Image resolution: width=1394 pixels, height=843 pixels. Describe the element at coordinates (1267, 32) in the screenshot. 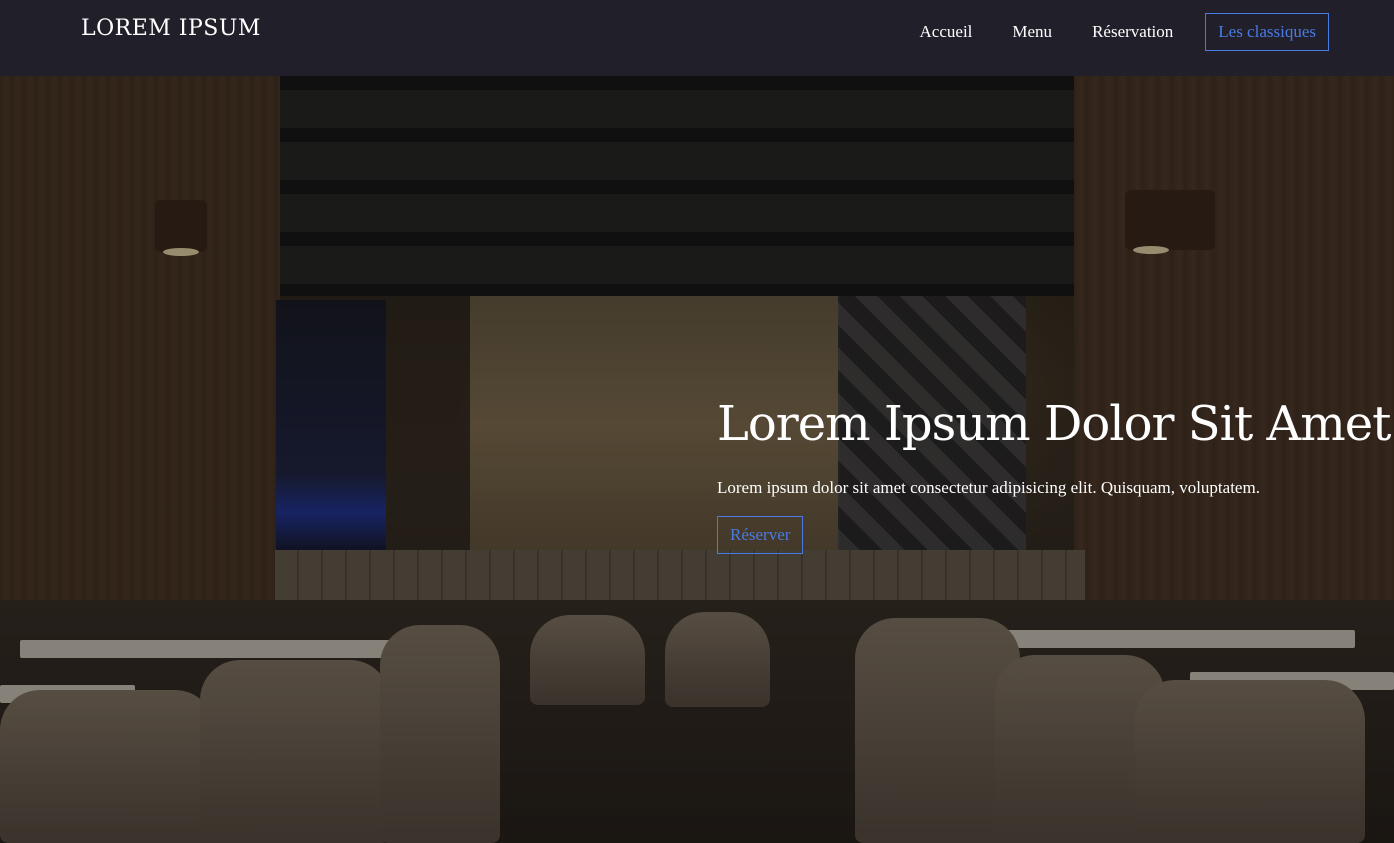

I see `classics-button: Les classiques` at that location.